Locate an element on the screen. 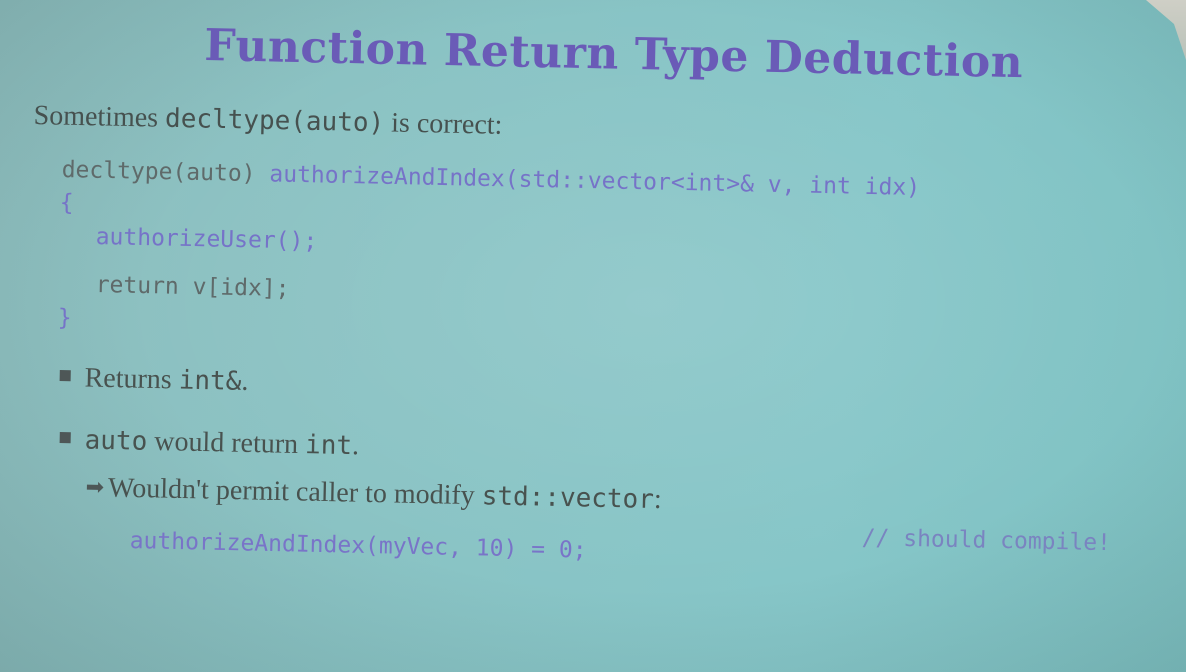 This screenshot has width=1186, height=672. slide-title: Function Return Type Deduction is located at coordinates (613, 54).